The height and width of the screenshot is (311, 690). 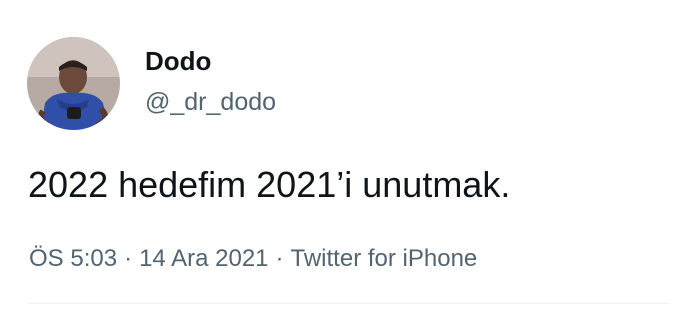 I want to click on tweet-text: 2022 hedefim 2021’i unutmak., so click(x=269, y=184).